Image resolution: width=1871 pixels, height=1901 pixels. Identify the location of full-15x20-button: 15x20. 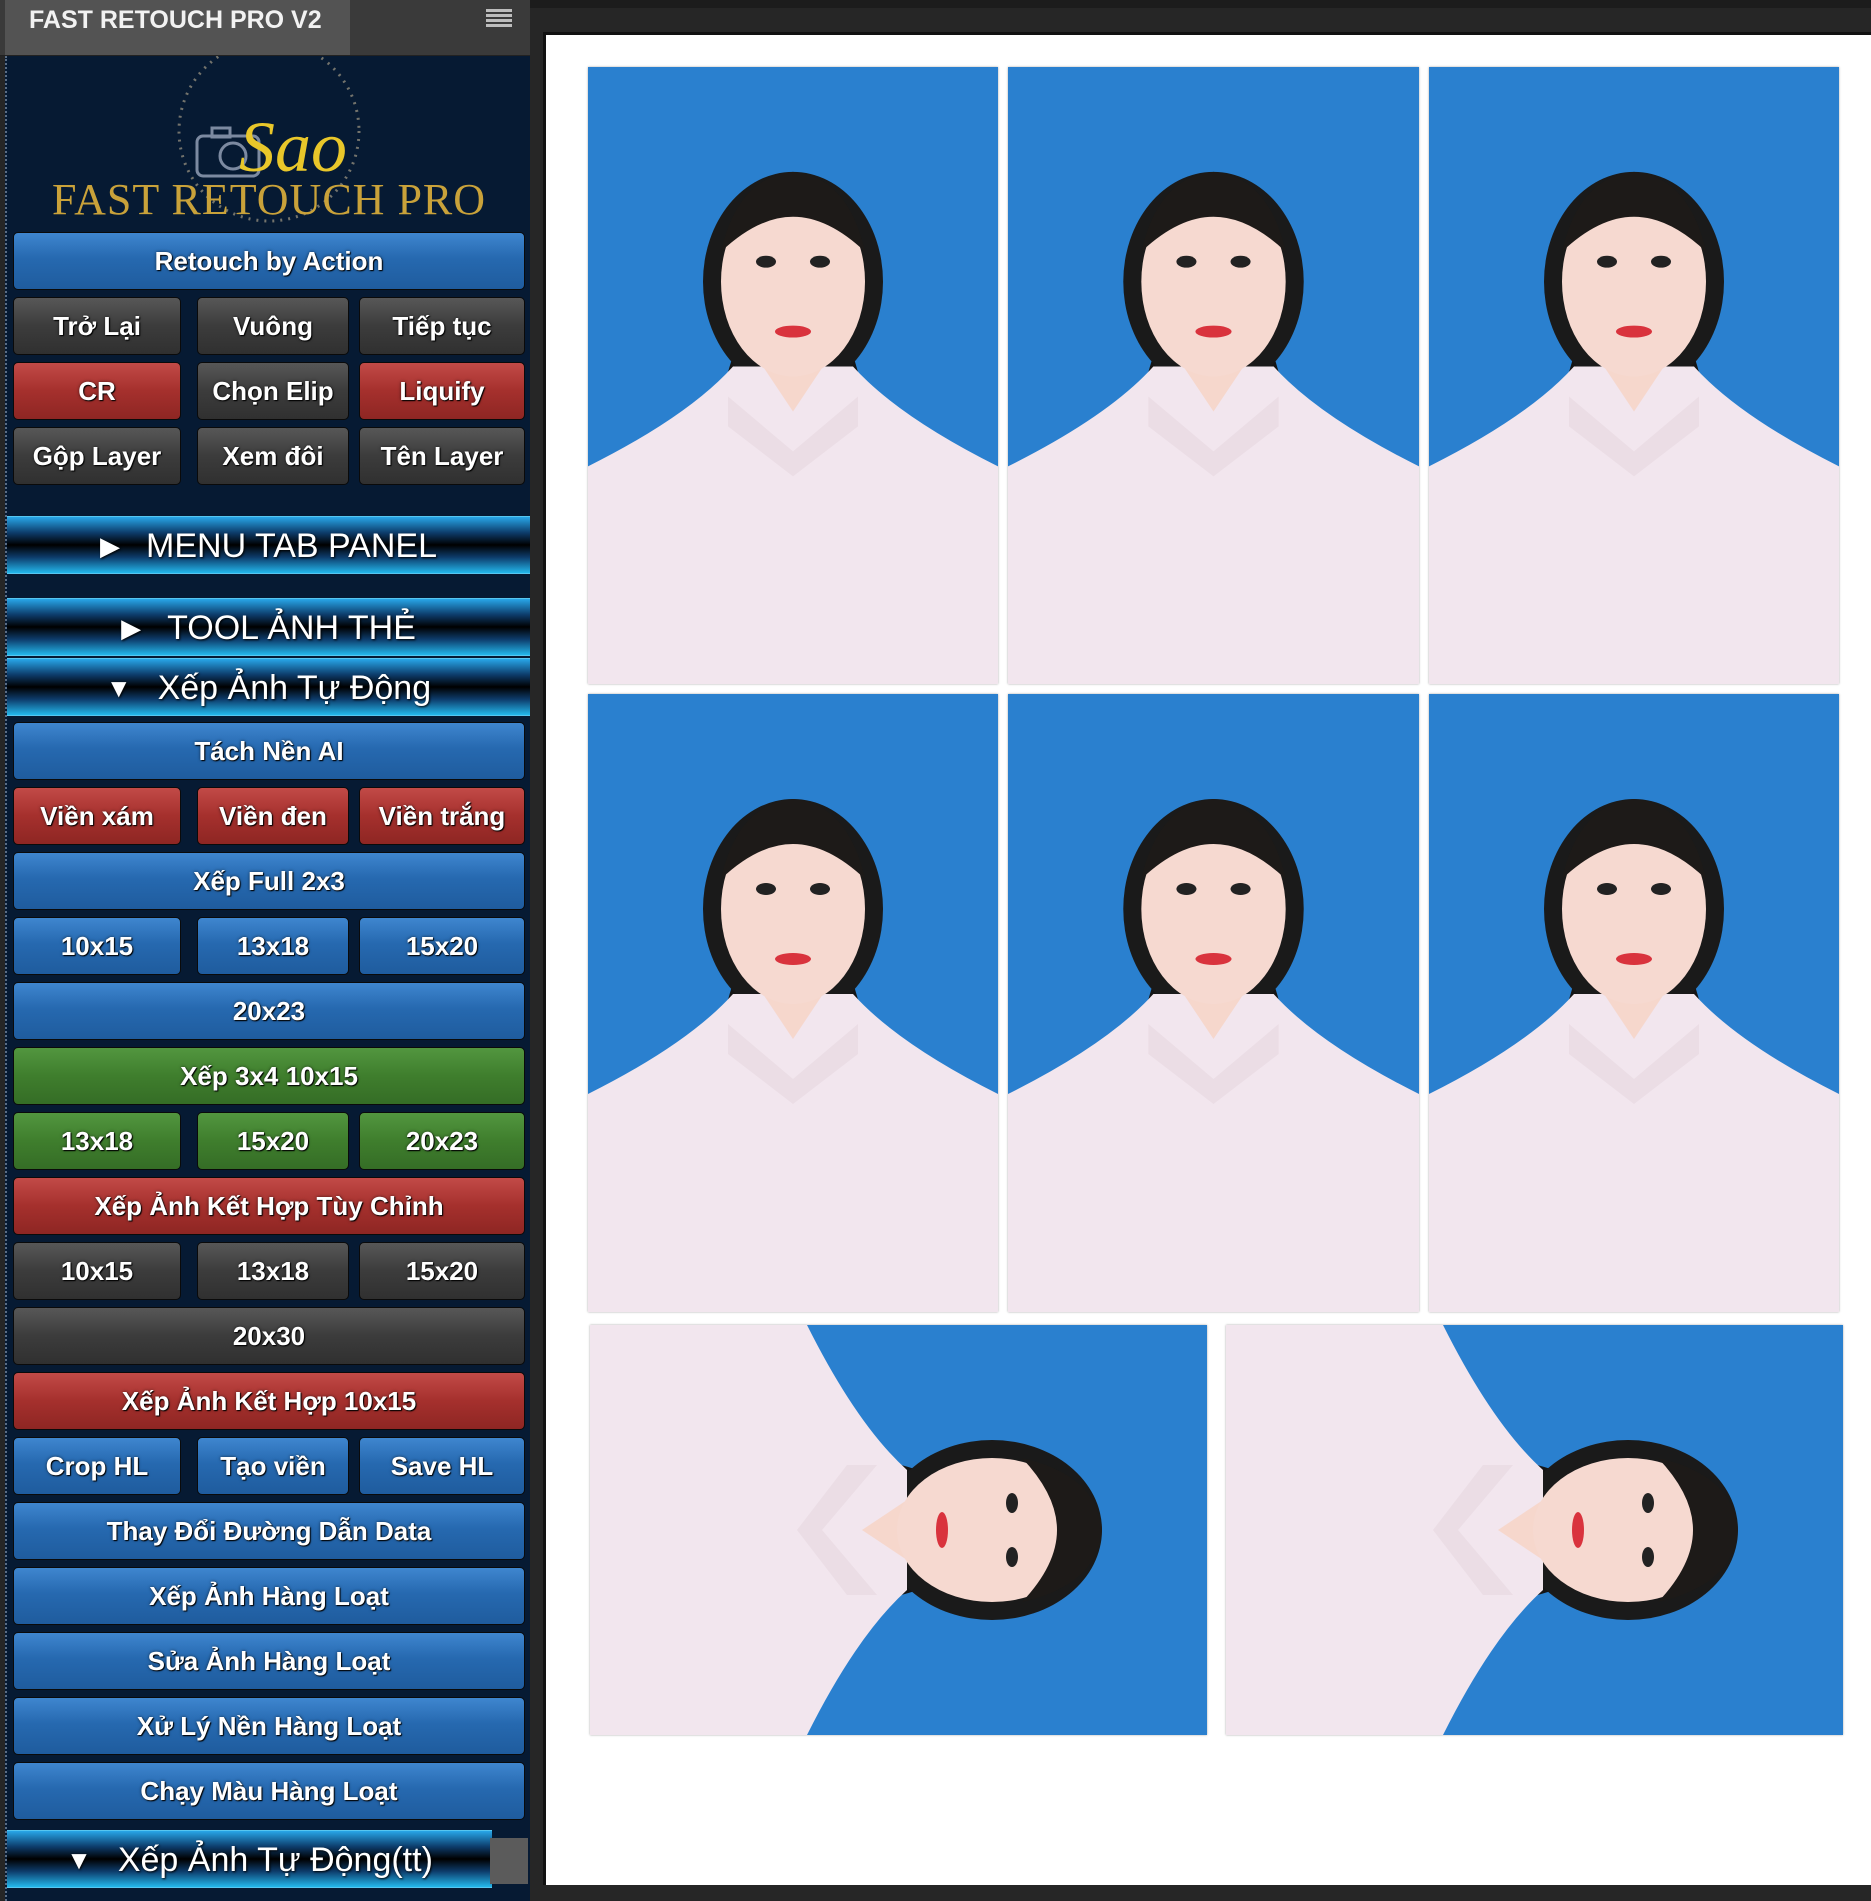
(442, 946).